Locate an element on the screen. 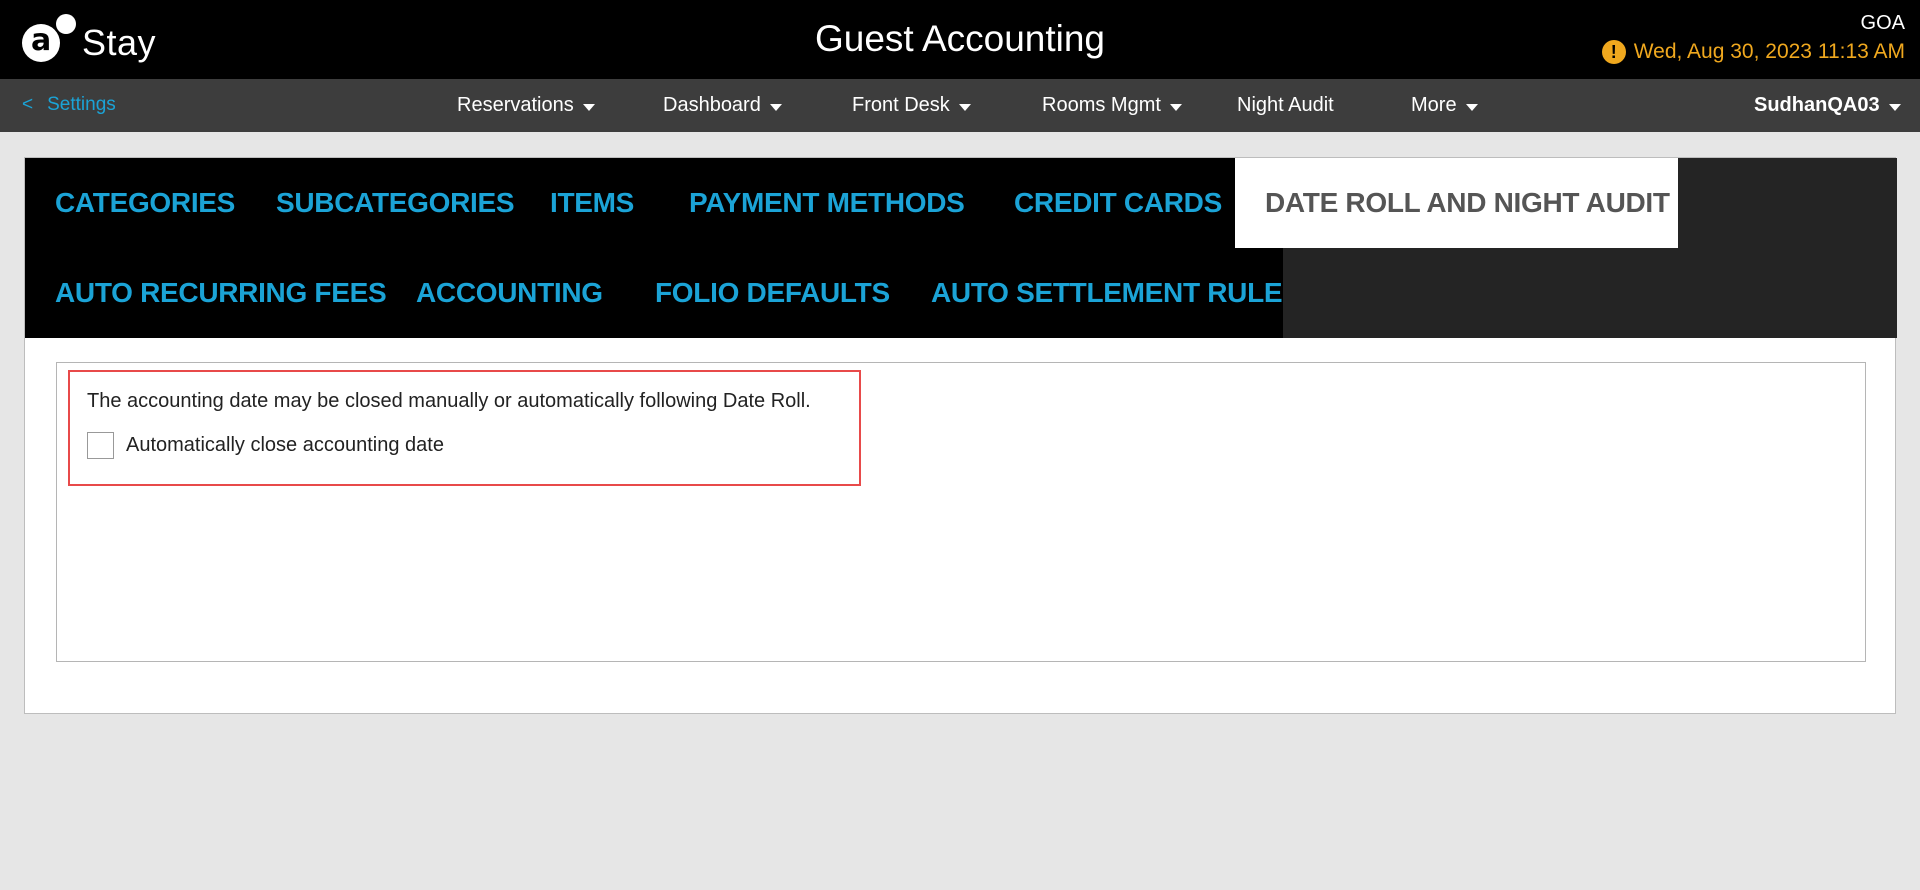  tab-payment-methods: PAYMENT METHODS is located at coordinates (827, 203).